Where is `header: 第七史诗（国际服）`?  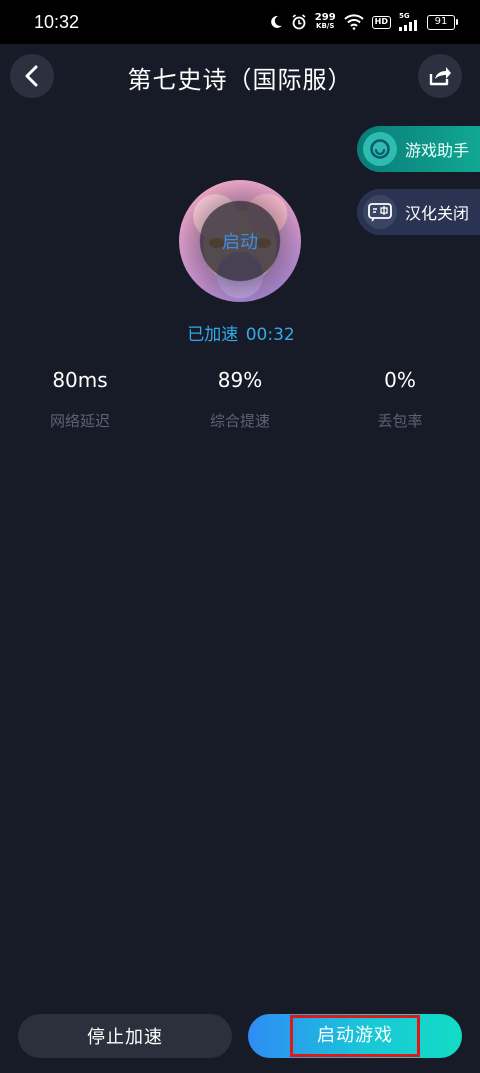
header: 第七史诗（国际服） is located at coordinates (240, 77).